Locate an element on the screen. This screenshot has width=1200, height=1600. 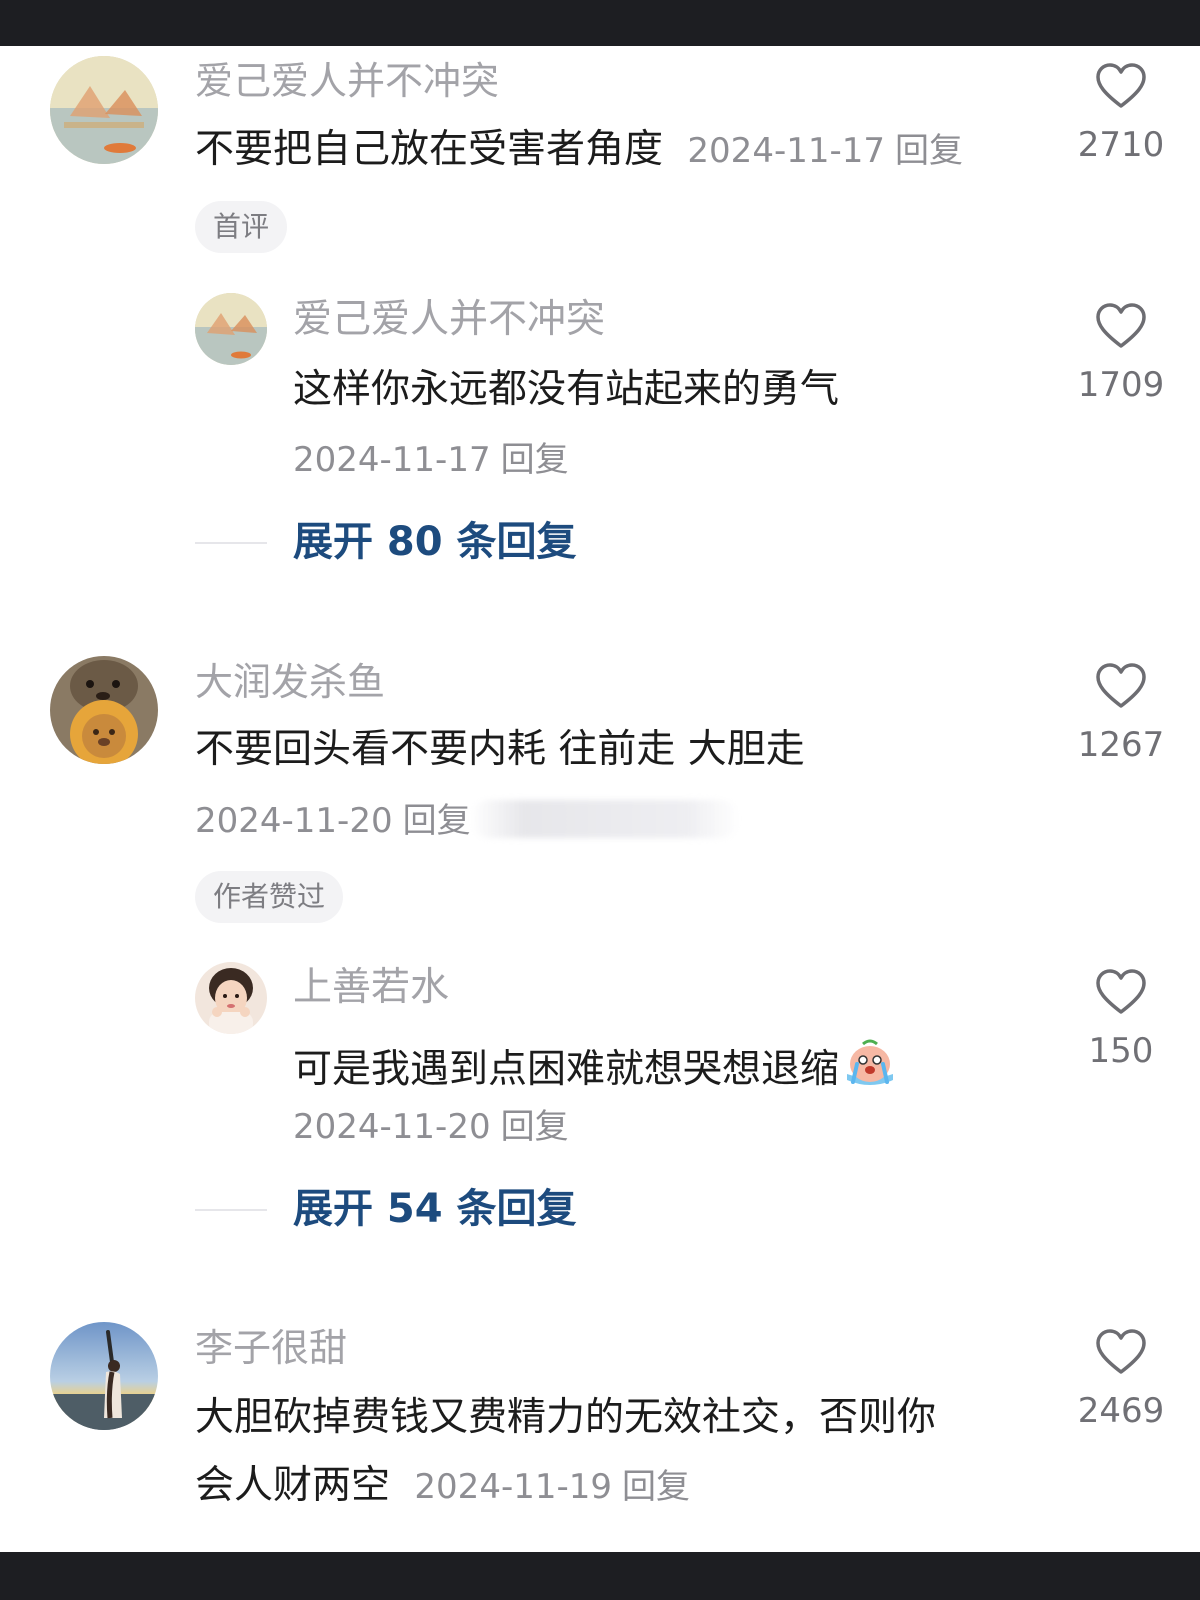
comment-text-line-2: 会人财两空 2024-11-19 回复 is located at coordinates (442, 1485).